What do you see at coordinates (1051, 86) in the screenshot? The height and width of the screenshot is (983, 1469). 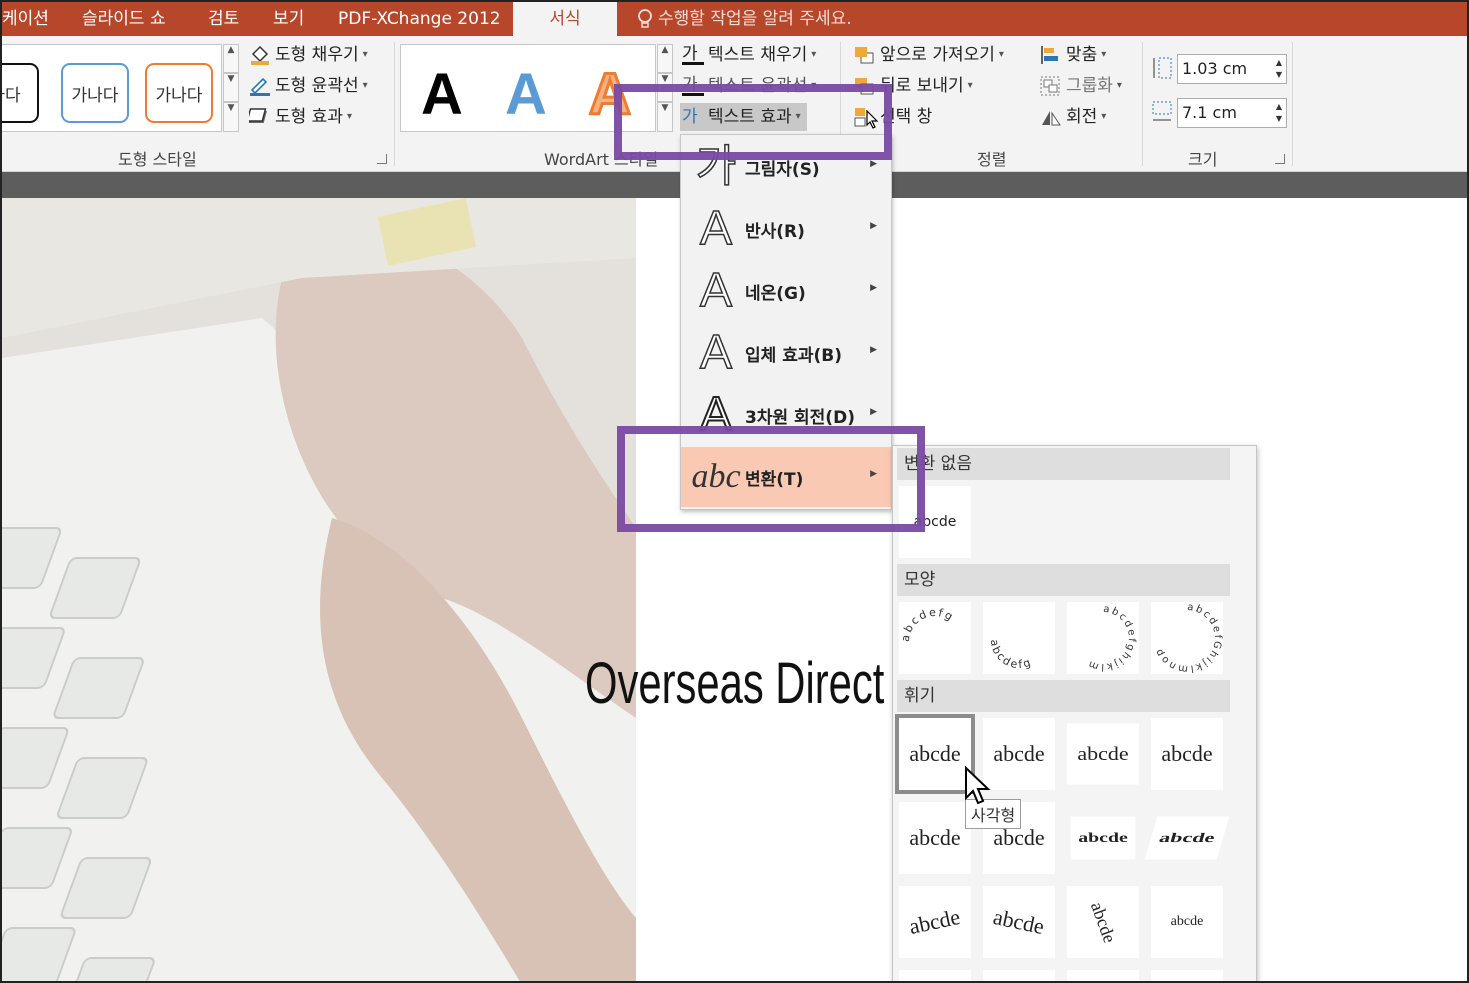 I see `group-icon` at bounding box center [1051, 86].